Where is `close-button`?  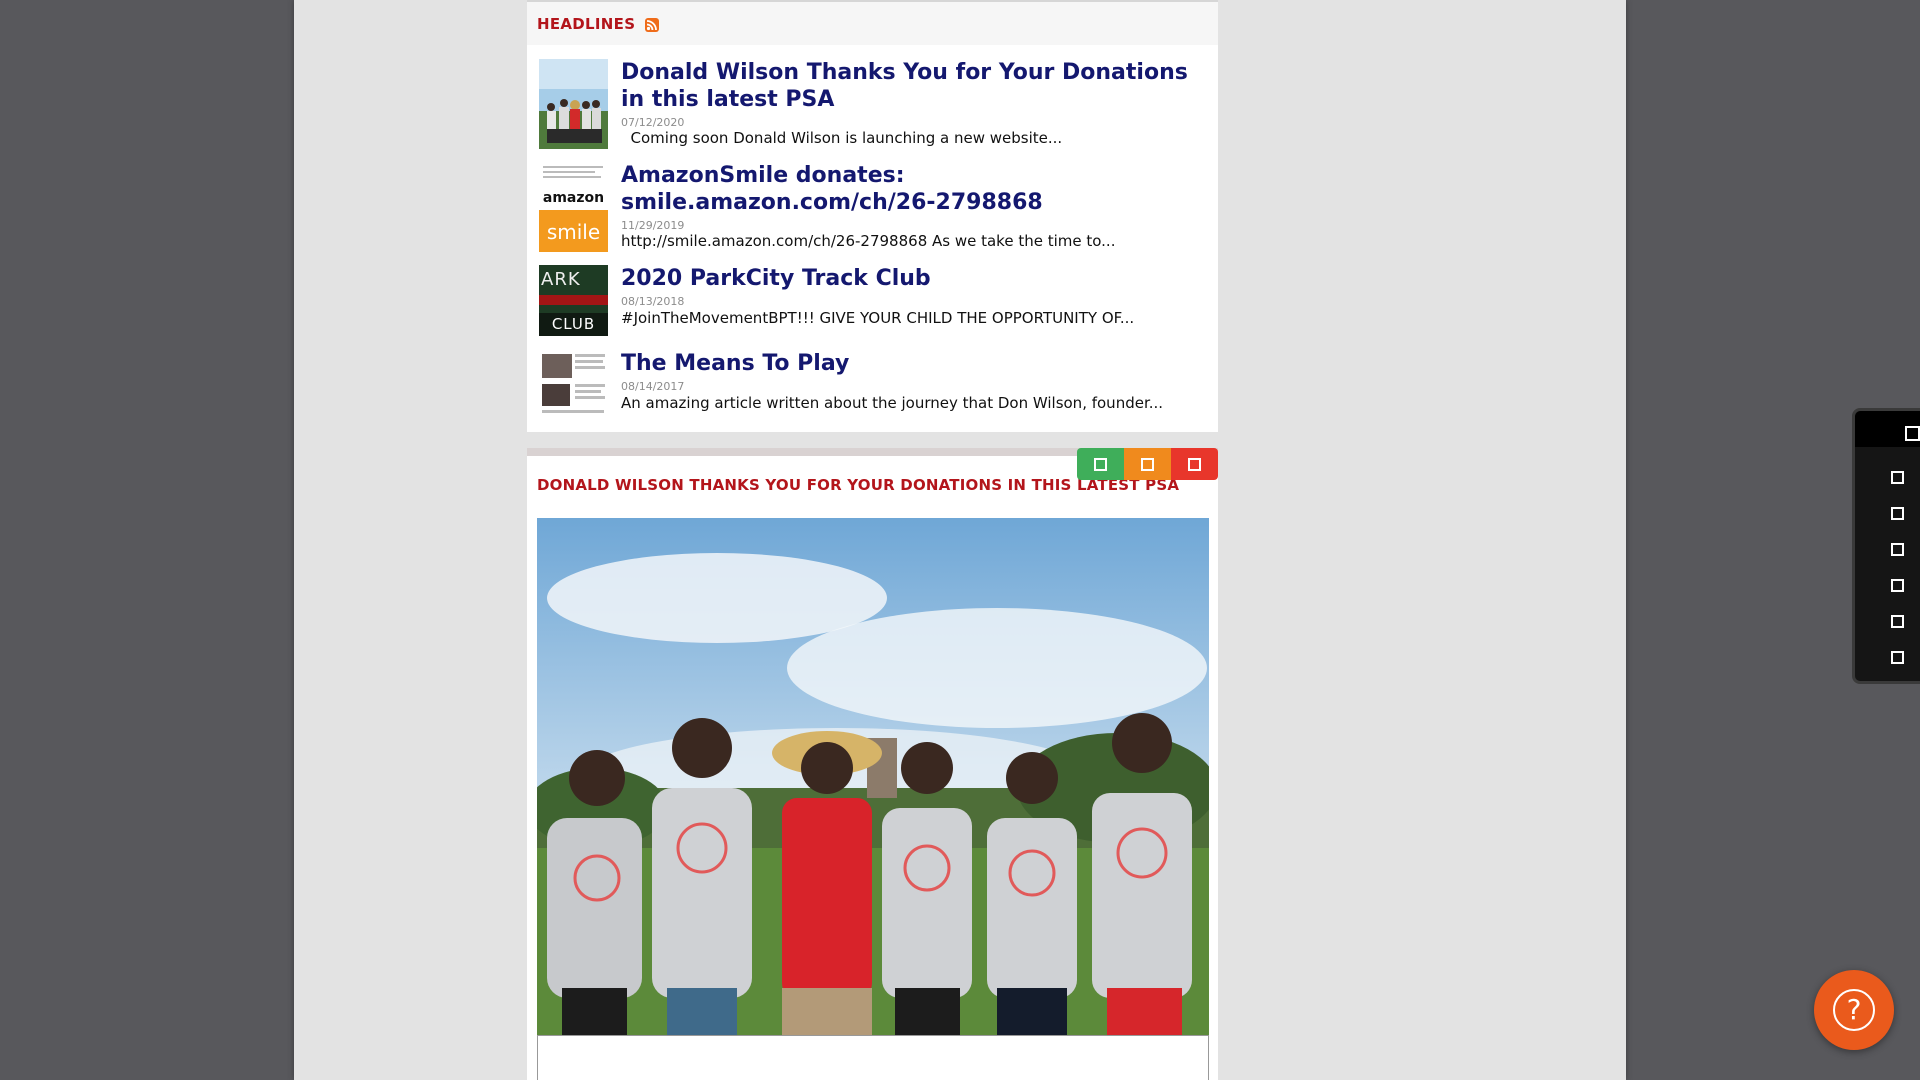 close-button is located at coordinates (1194, 464).